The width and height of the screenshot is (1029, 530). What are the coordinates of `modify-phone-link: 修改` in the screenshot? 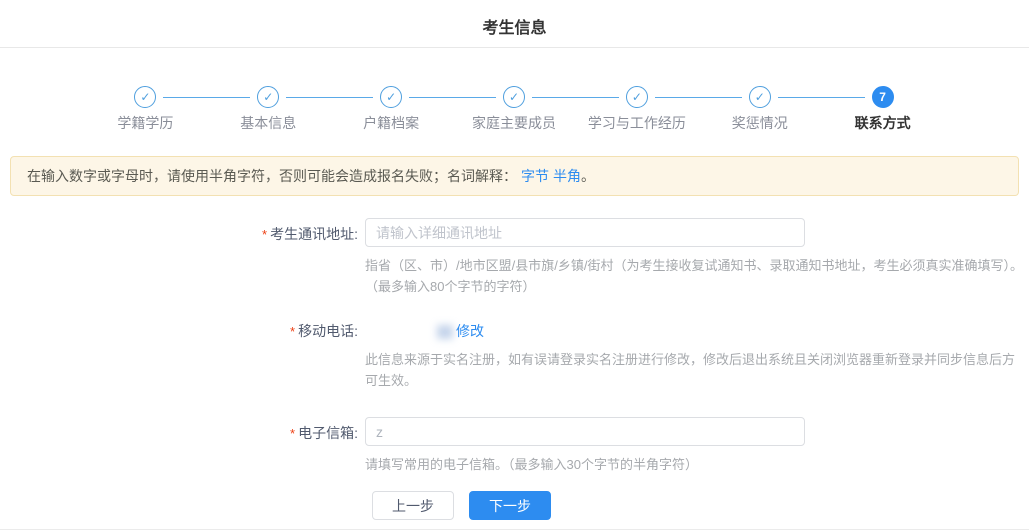 It's located at (470, 331).